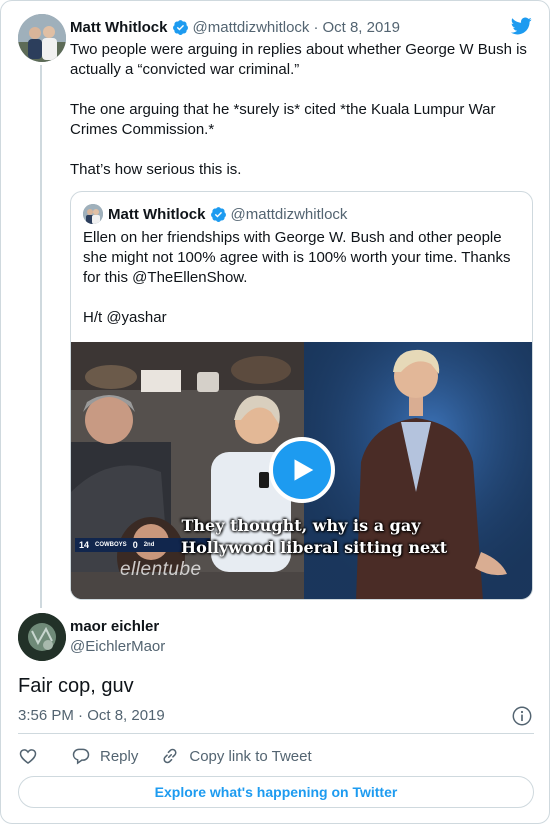  What do you see at coordinates (42, 38) in the screenshot?
I see `author-avatar` at bounding box center [42, 38].